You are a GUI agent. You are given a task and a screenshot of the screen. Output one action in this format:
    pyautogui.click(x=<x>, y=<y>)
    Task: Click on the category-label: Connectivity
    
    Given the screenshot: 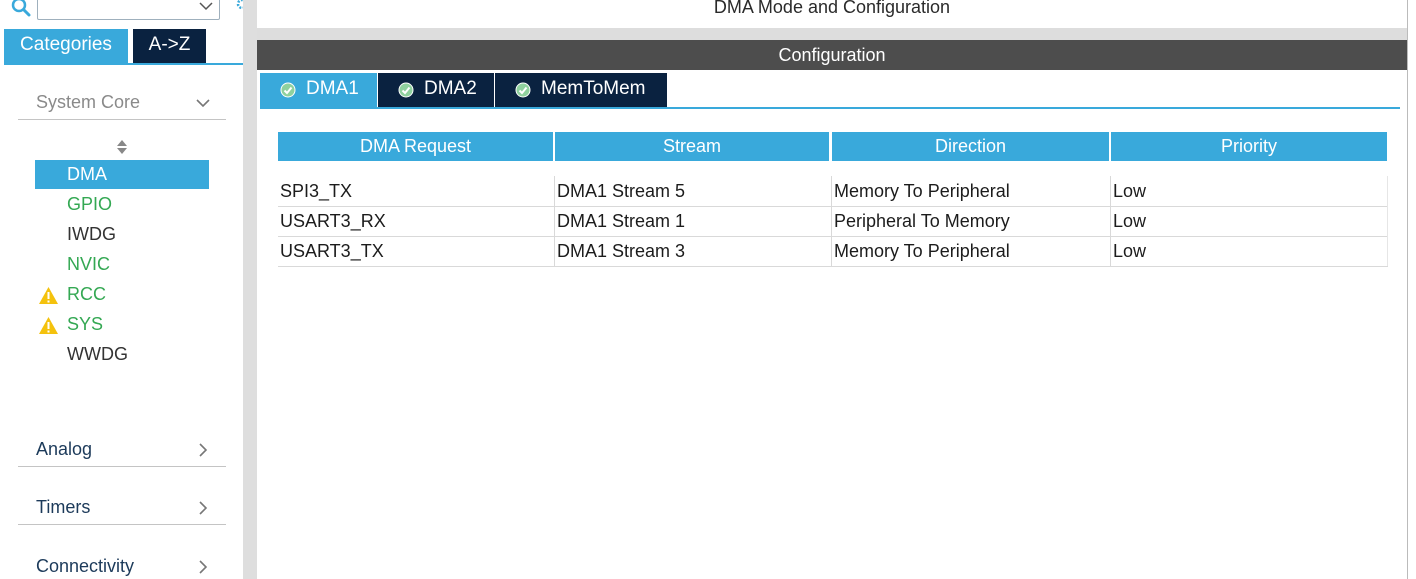 What is the action you would take?
    pyautogui.click(x=85, y=566)
    